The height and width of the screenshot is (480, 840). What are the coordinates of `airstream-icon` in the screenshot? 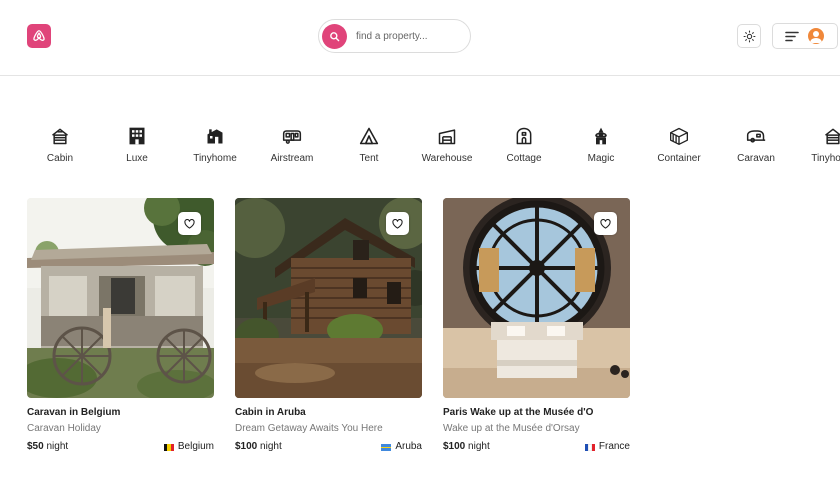 It's located at (292, 137).